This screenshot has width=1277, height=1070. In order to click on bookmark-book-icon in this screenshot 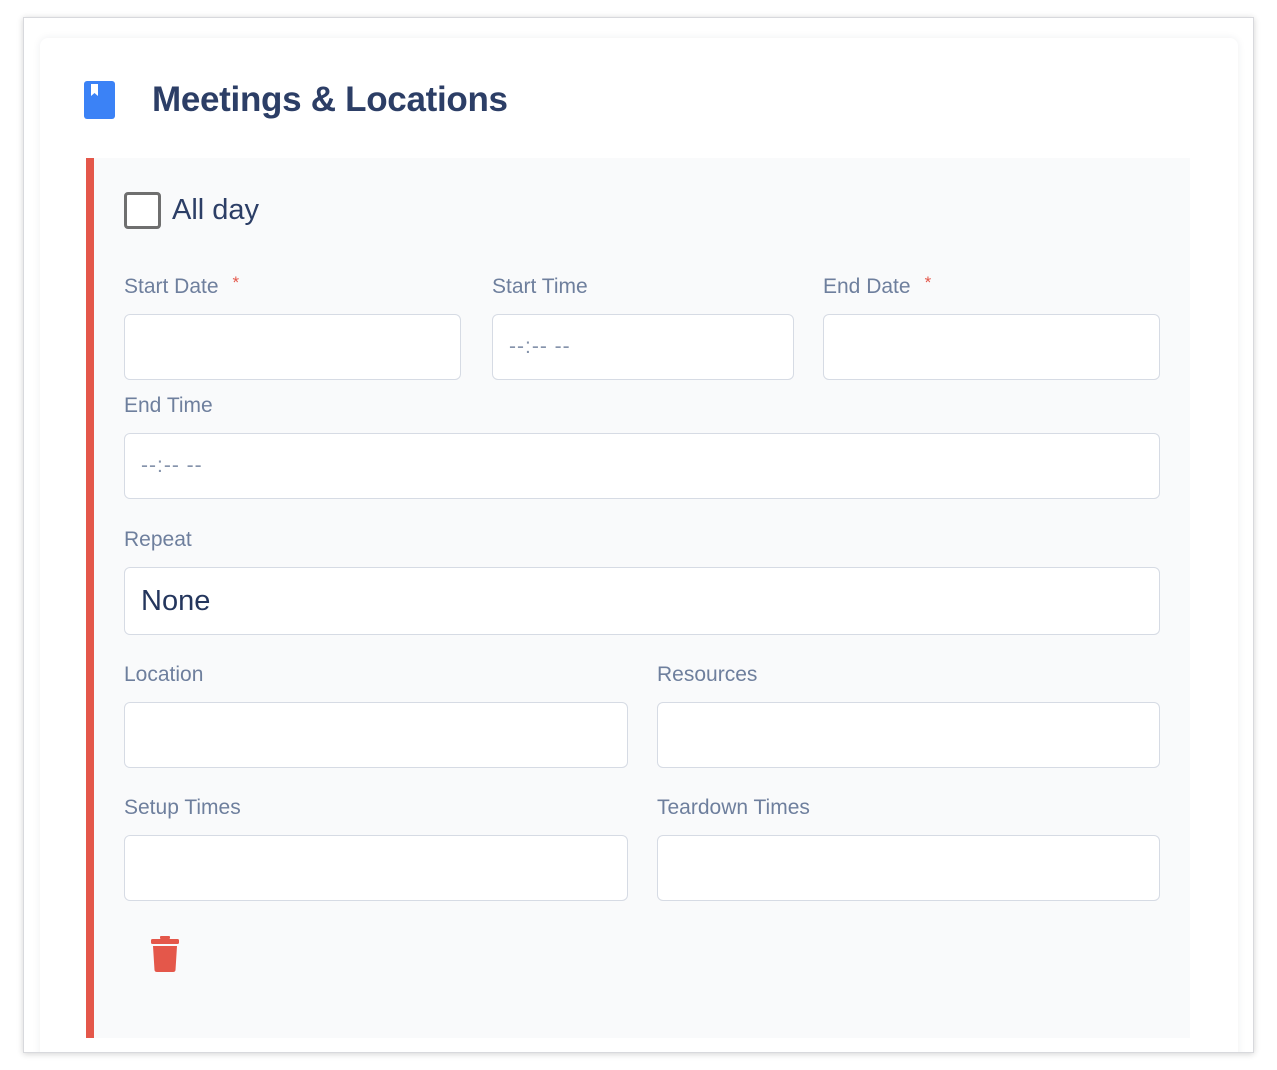, I will do `click(99, 100)`.